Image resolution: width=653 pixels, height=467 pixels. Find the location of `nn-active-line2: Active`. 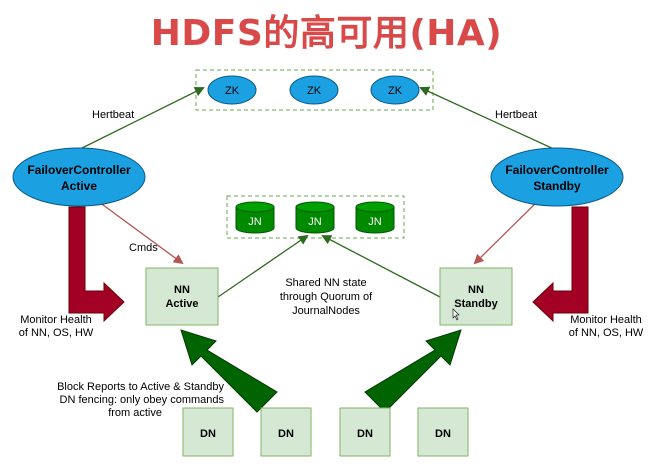

nn-active-line2: Active is located at coordinates (181, 304).